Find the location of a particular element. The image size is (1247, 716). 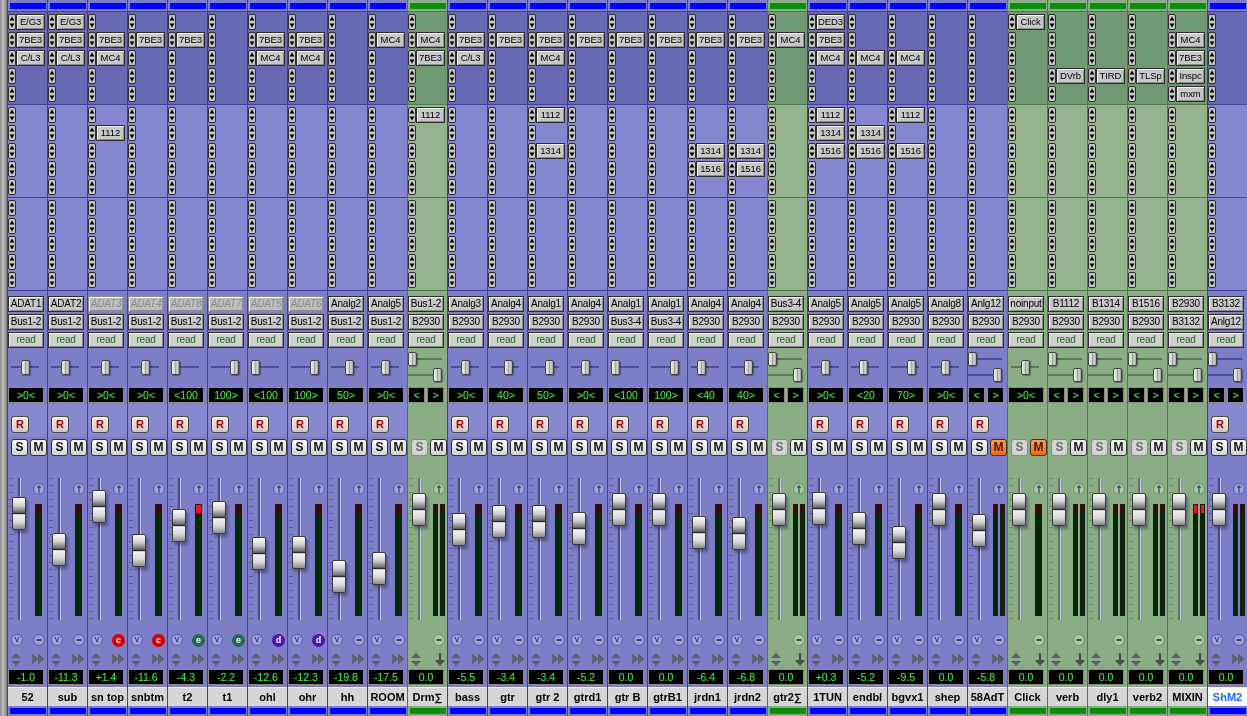

track-name: jrdn2 is located at coordinates (747, 696).